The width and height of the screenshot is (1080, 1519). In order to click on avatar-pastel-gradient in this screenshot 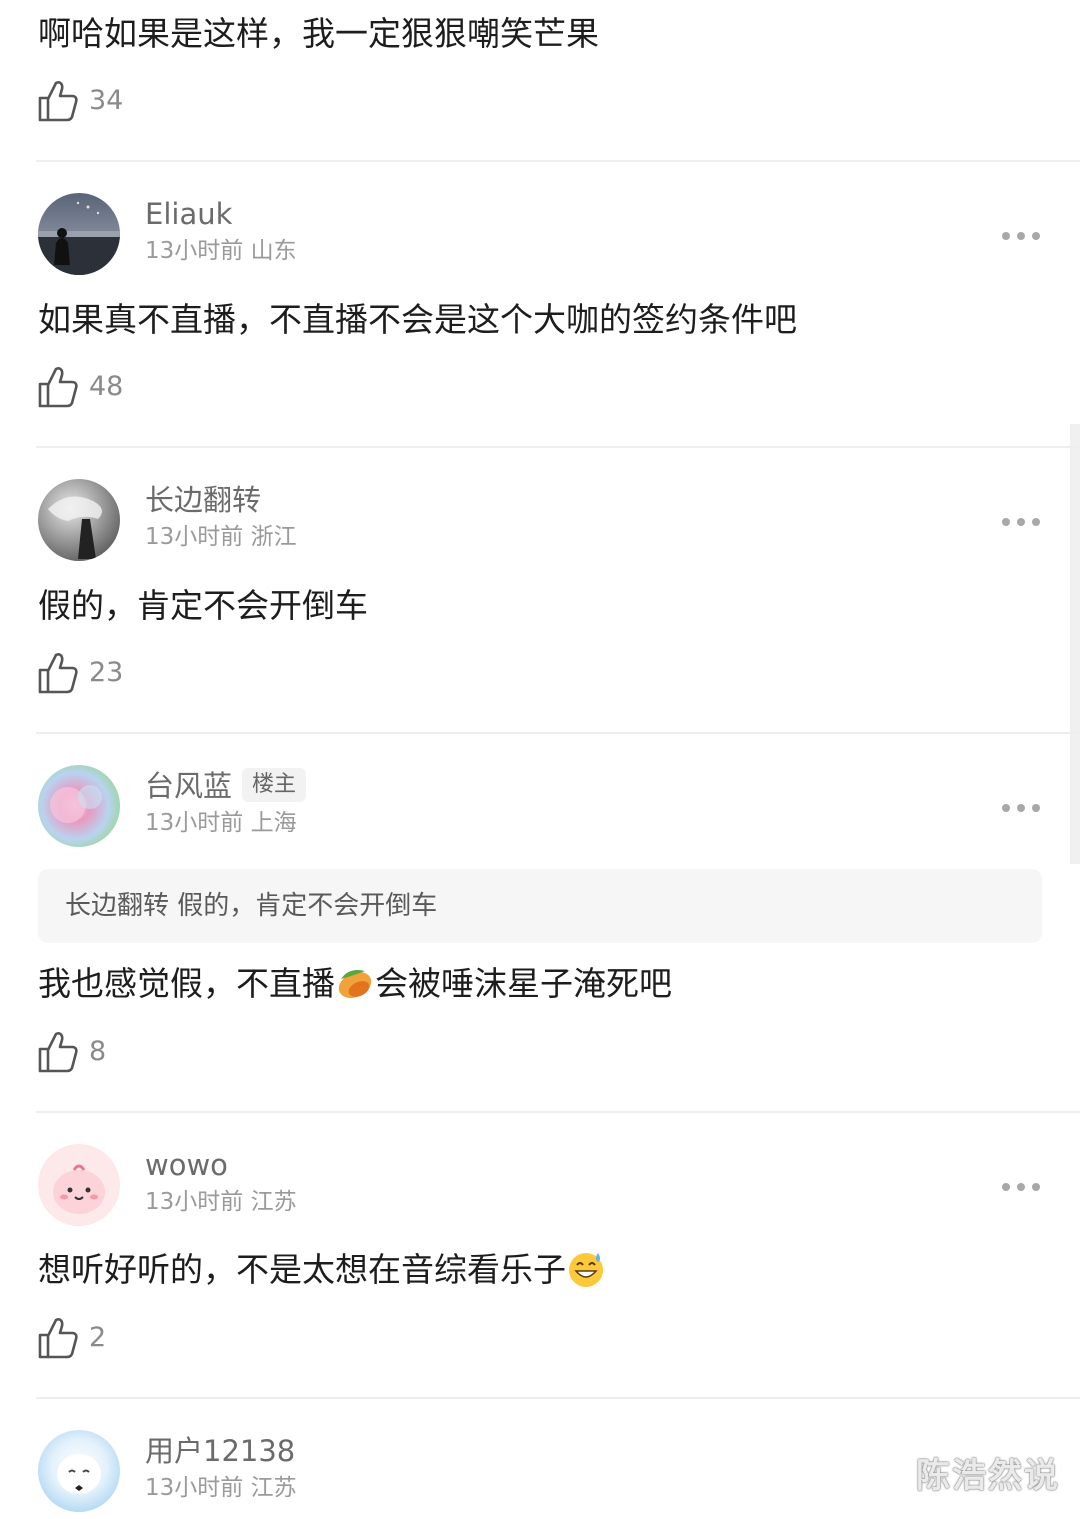, I will do `click(76, 804)`.